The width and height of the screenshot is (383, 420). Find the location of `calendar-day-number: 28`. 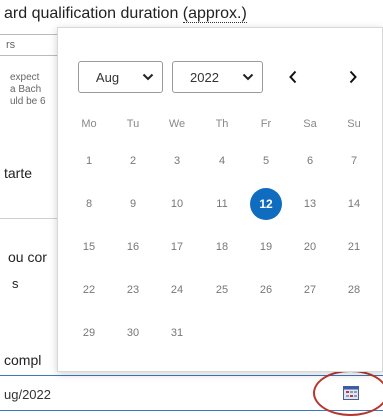

calendar-day-number: 28 is located at coordinates (354, 290).